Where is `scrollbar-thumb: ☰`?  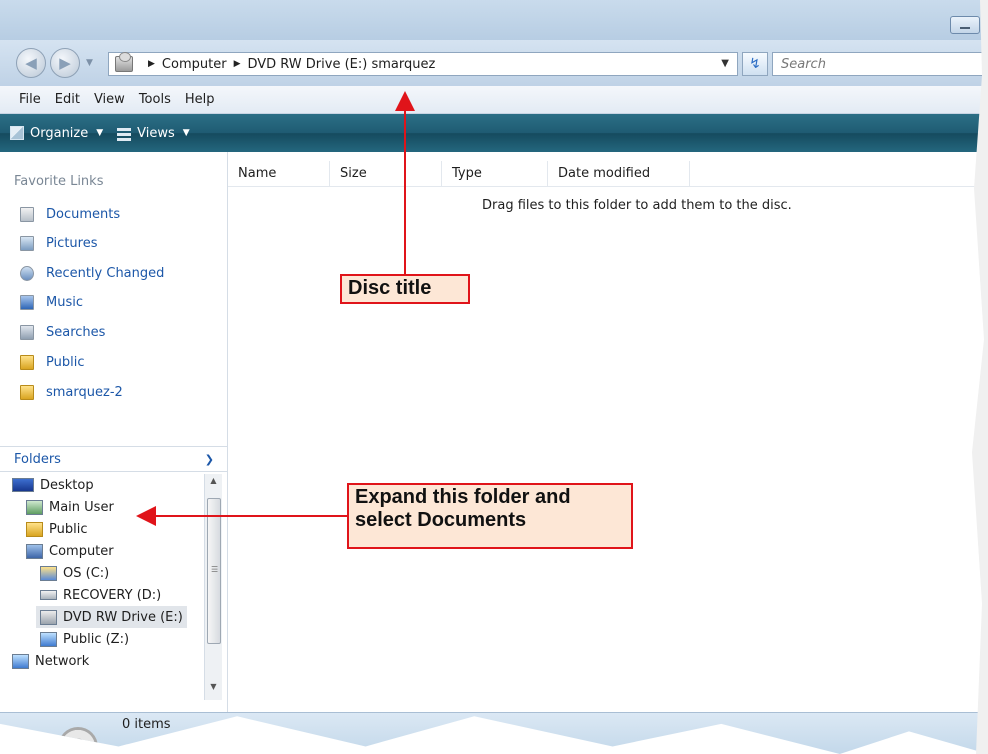
scrollbar-thumb: ☰ is located at coordinates (214, 571).